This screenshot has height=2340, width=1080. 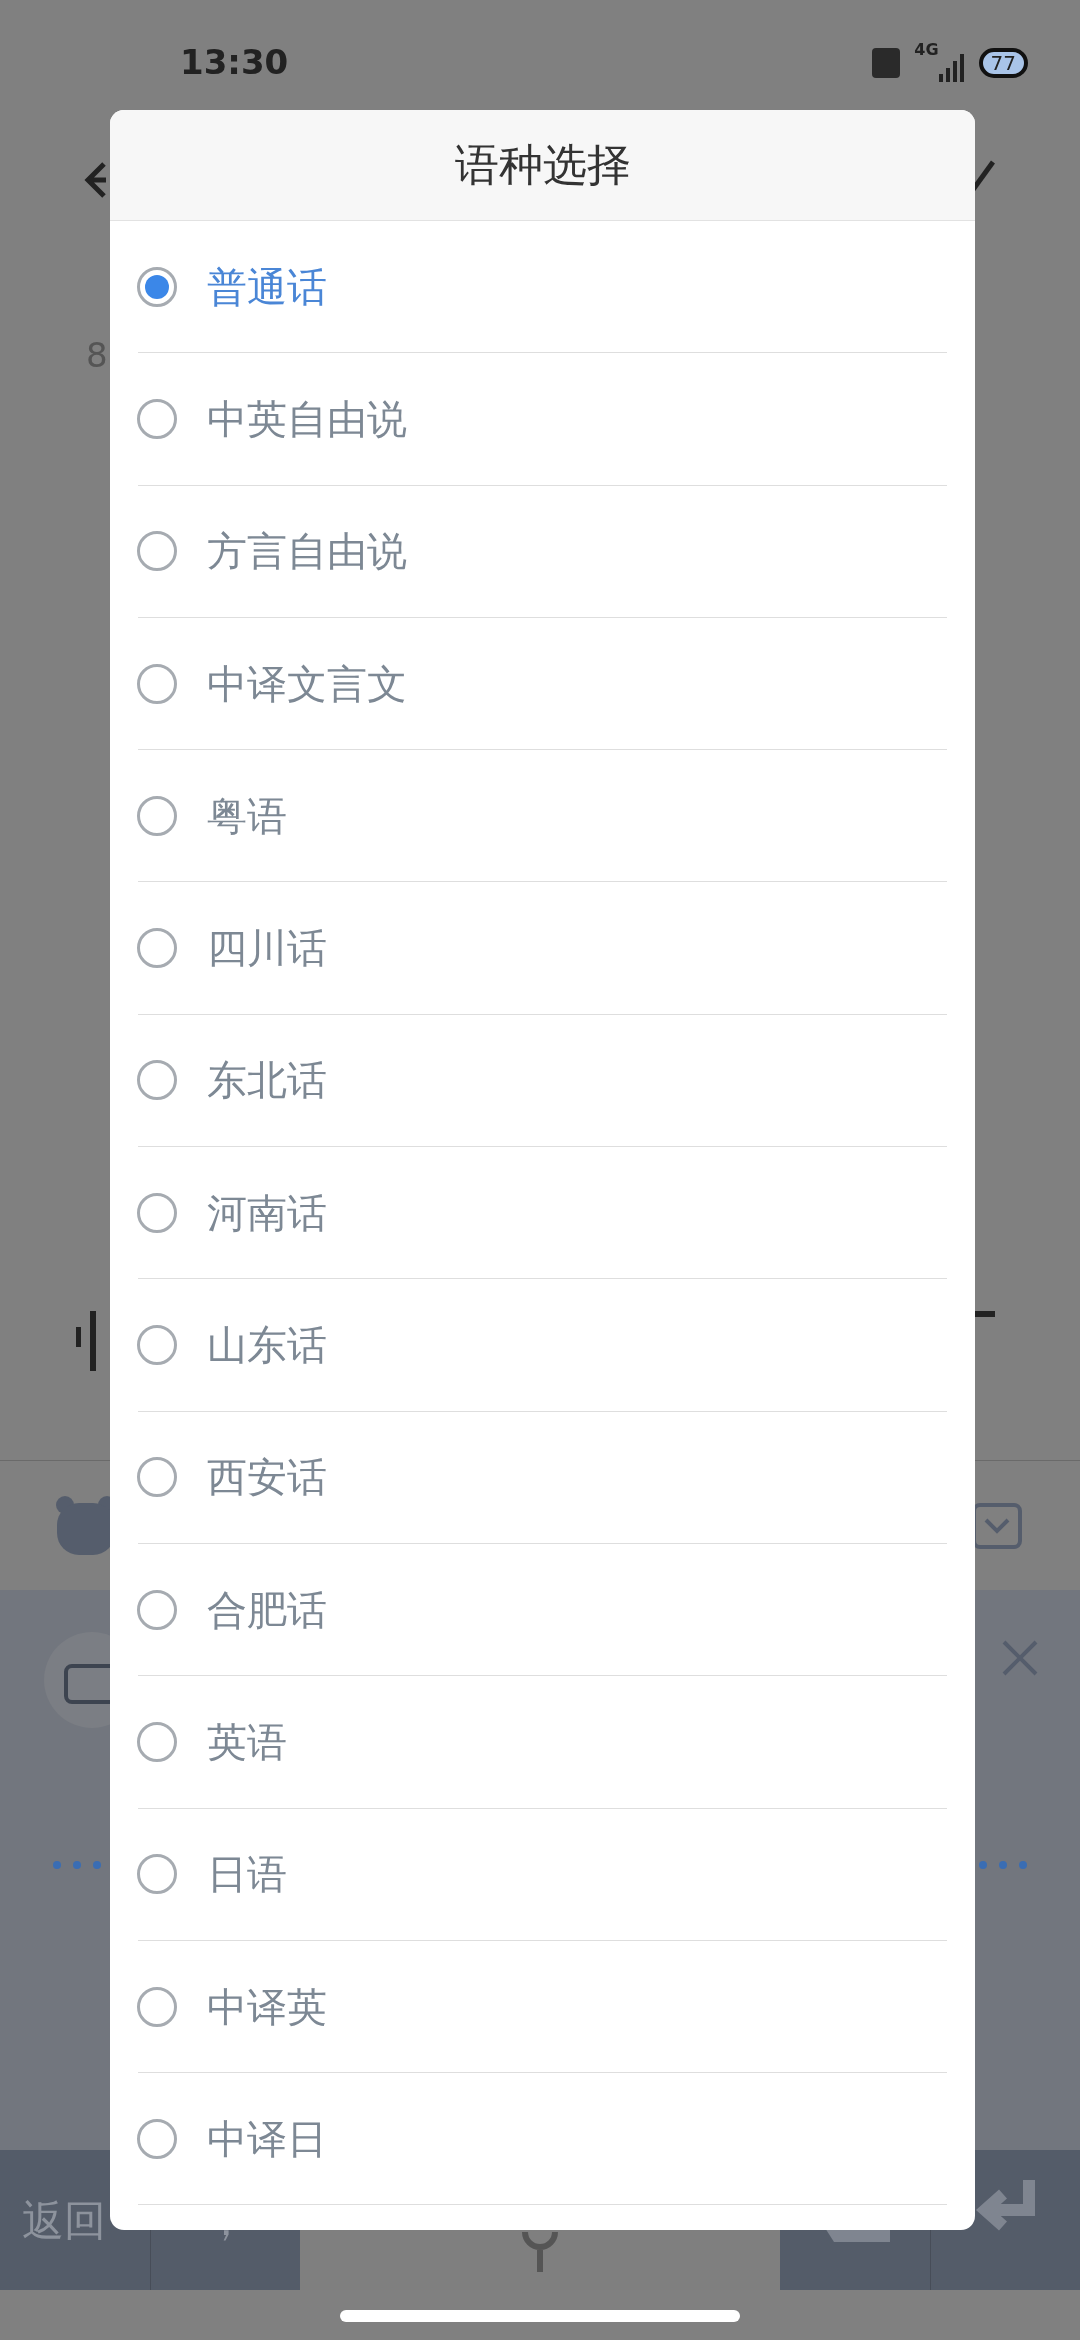 I want to click on option-label: 粤语, so click(x=247, y=816).